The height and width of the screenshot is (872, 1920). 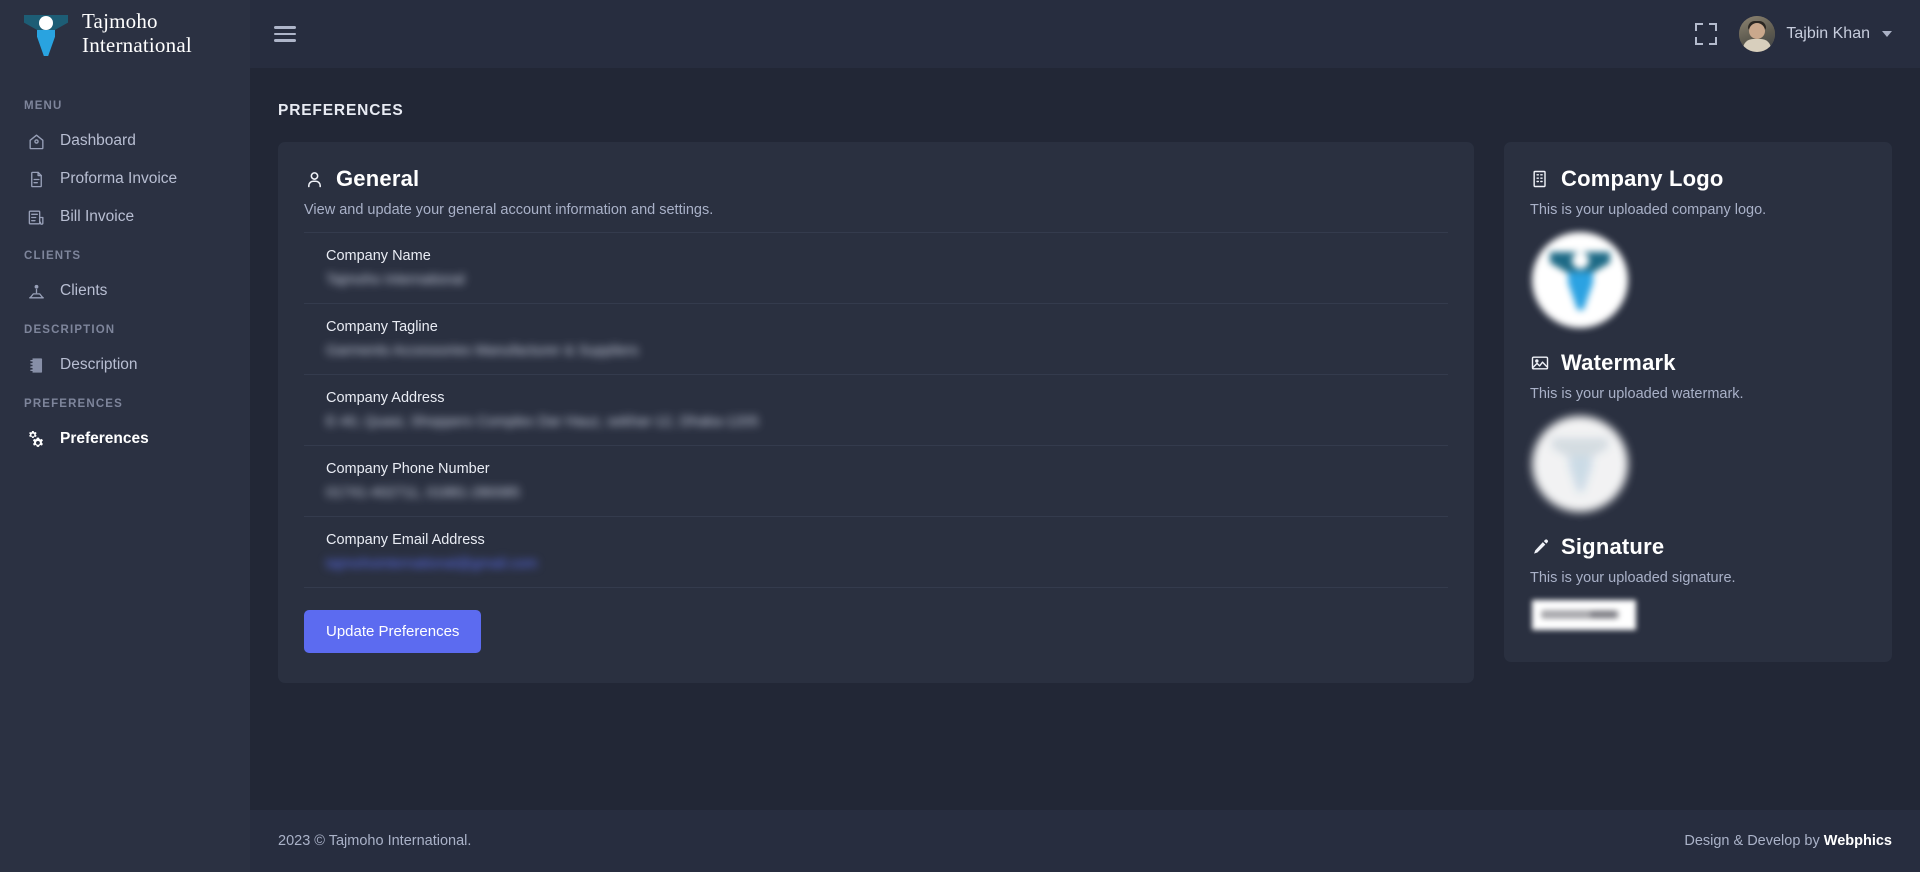 I want to click on sidebar-item-label: Preferences, so click(x=104, y=439).